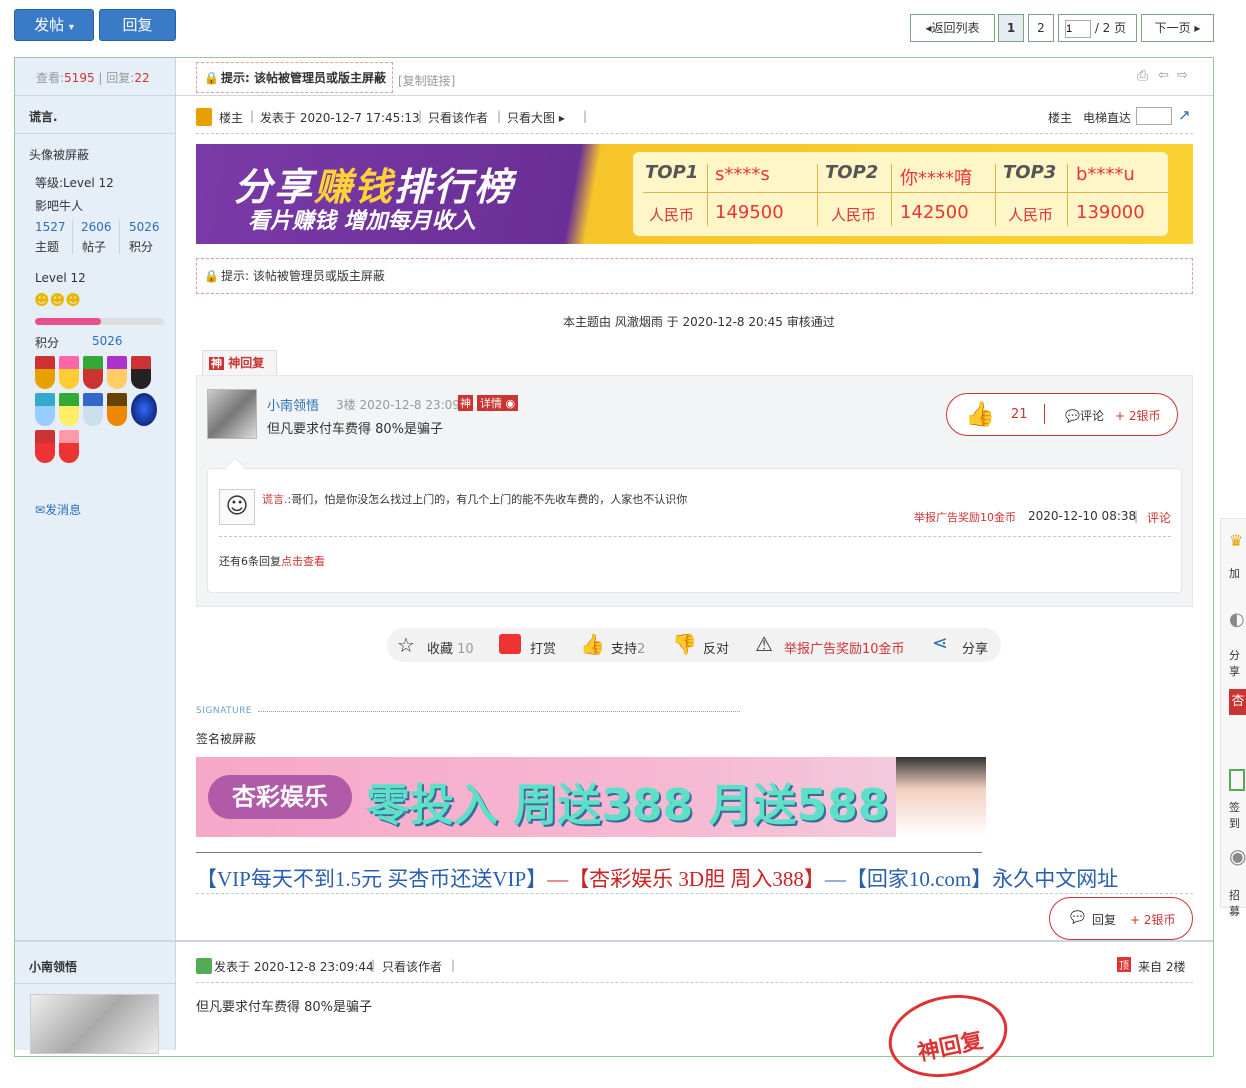 This screenshot has width=1246, height=1088. What do you see at coordinates (340, 118) in the screenshot?
I see `post-date: 发表于 2020-12-7 17:45:13` at bounding box center [340, 118].